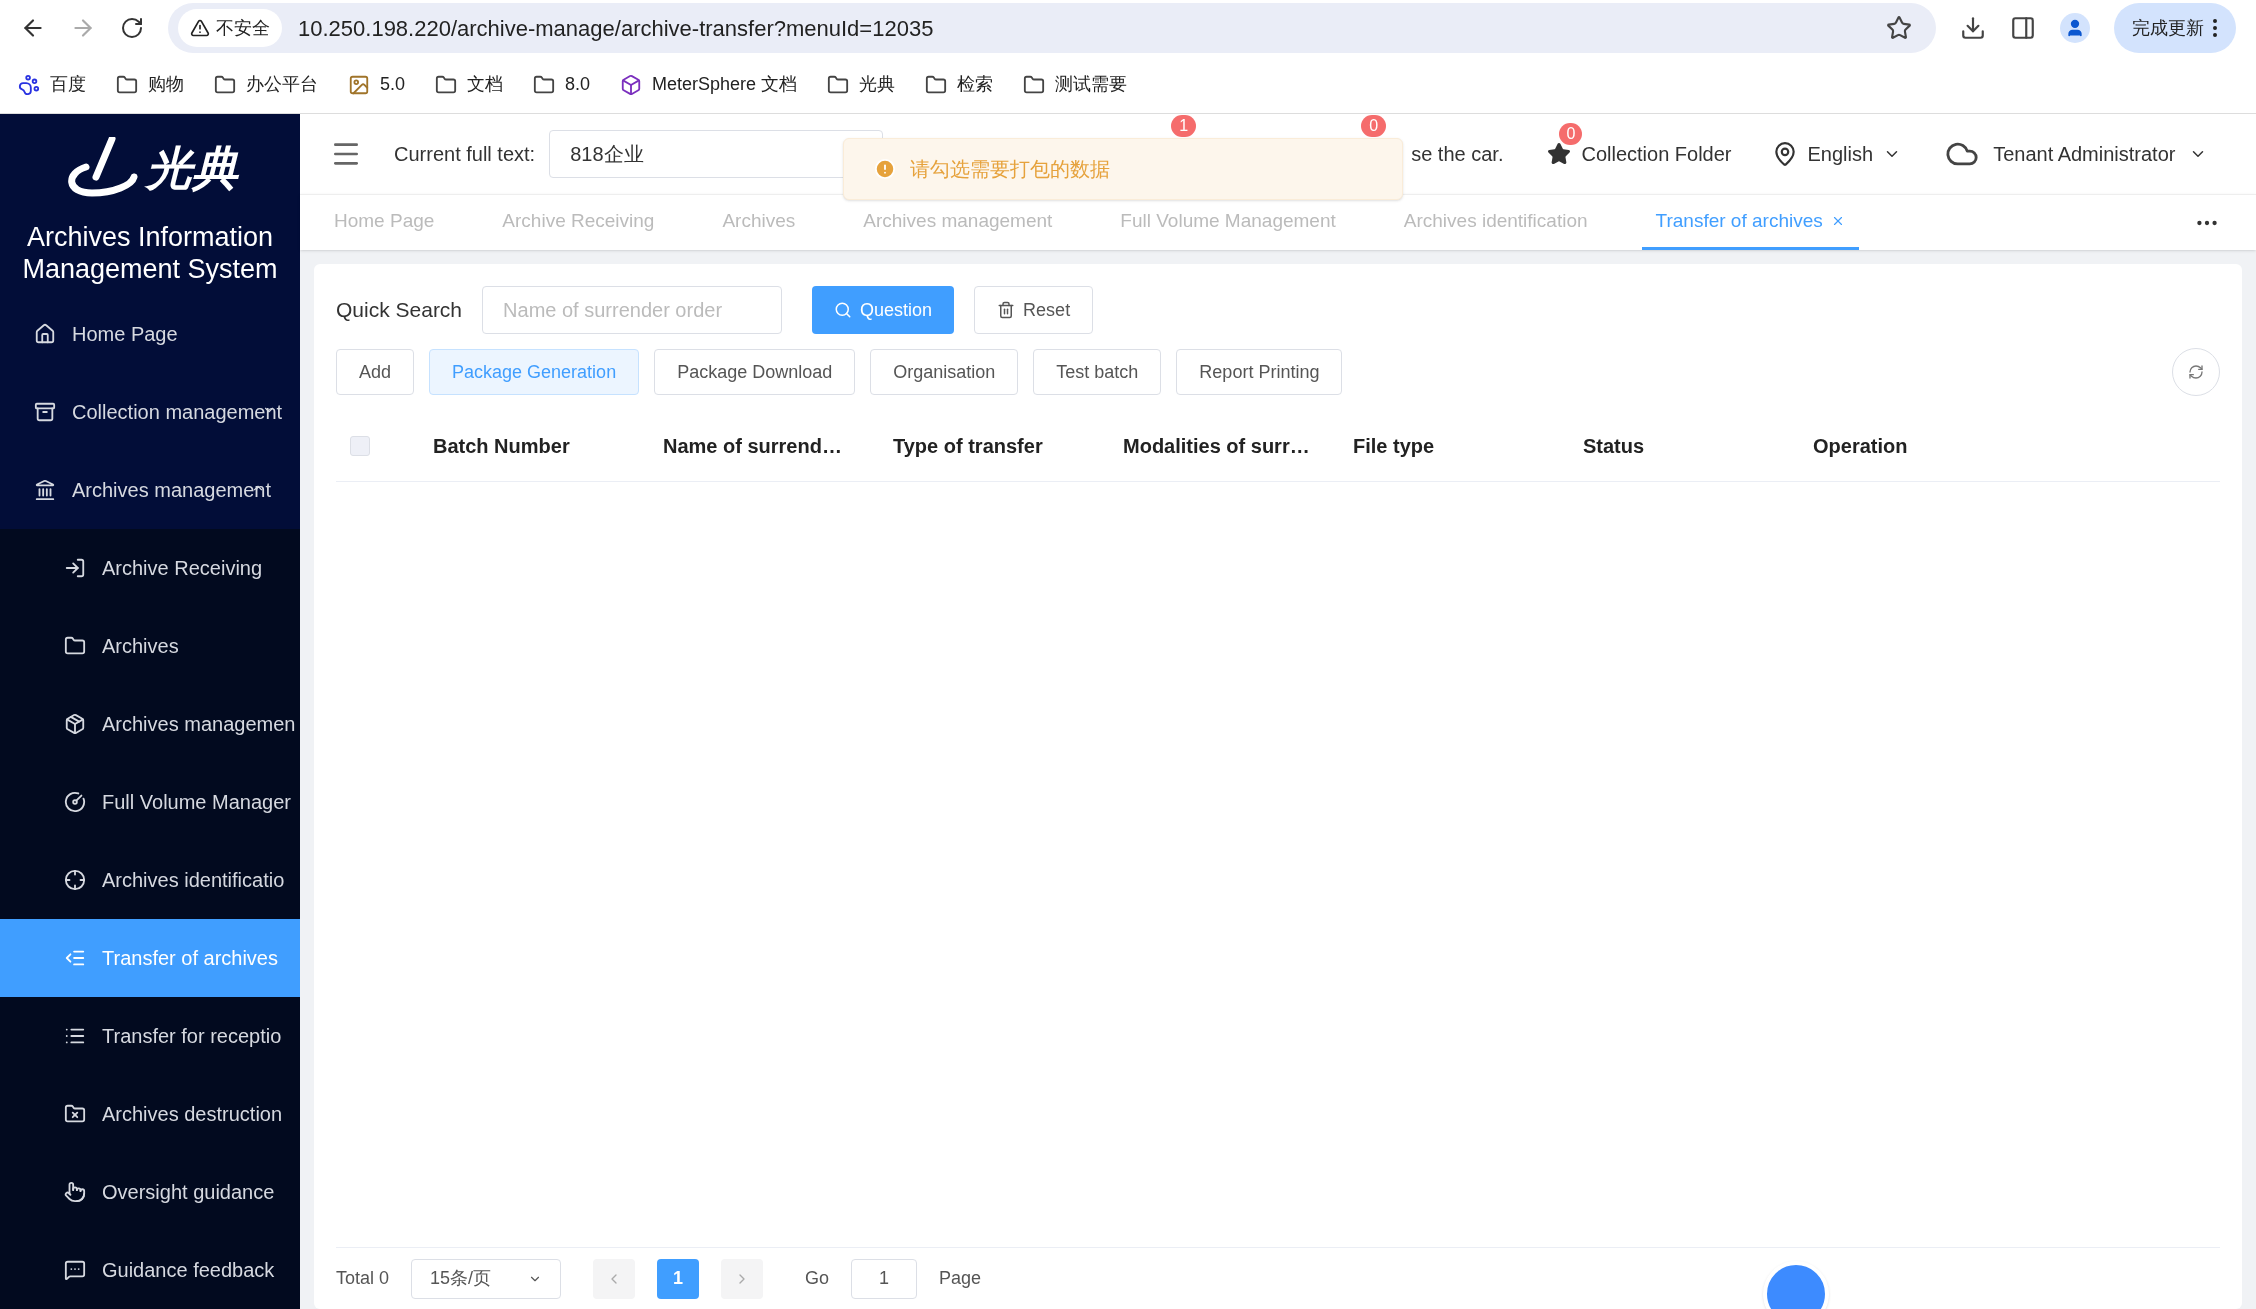  What do you see at coordinates (1259, 372) in the screenshot?
I see `action-button: Report Printing` at bounding box center [1259, 372].